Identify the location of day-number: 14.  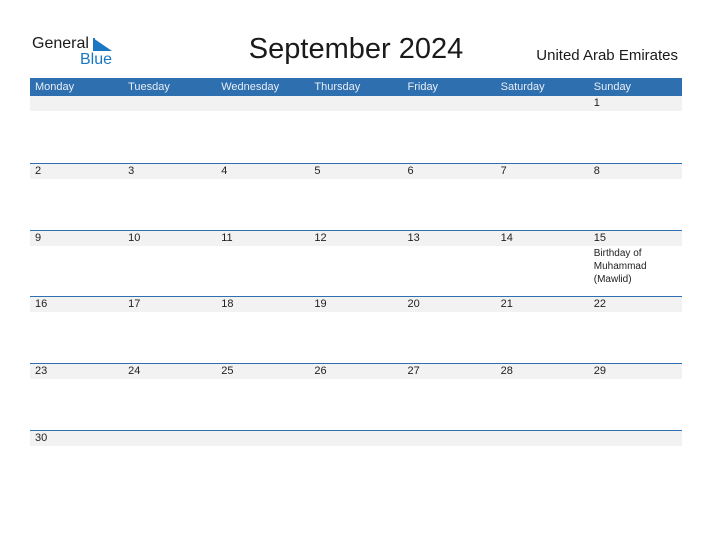
(506, 237).